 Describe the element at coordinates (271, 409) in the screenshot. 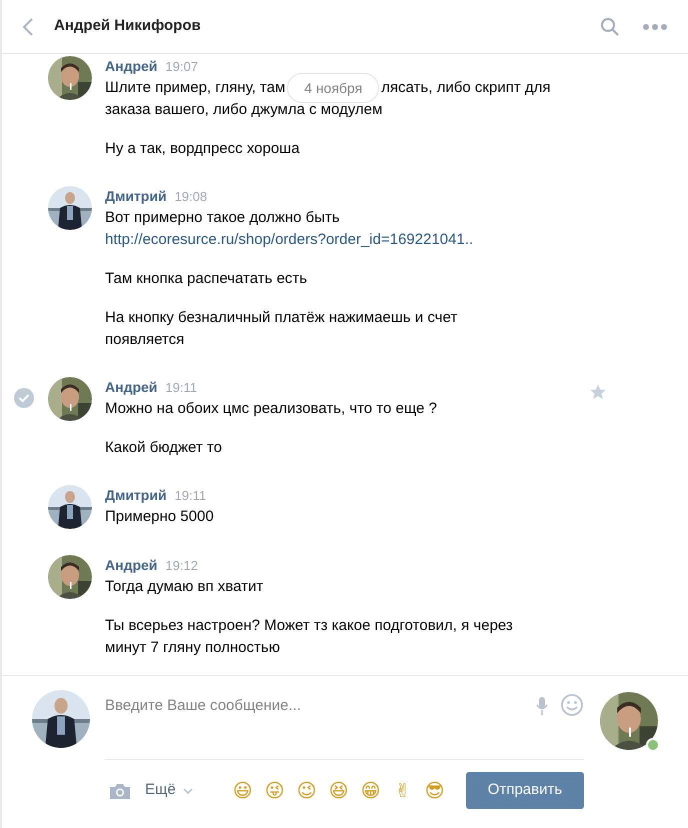

I see `message-text: Можно на обоих цмс реализовать, что то еще ?` at that location.